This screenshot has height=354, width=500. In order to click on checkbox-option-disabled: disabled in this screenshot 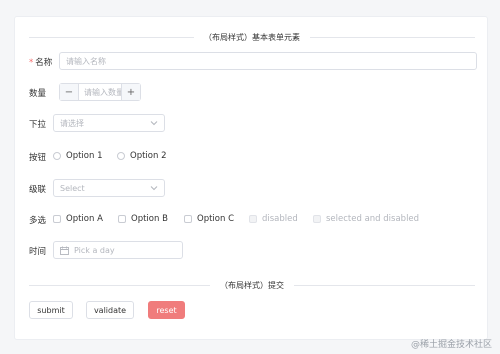, I will do `click(273, 219)`.